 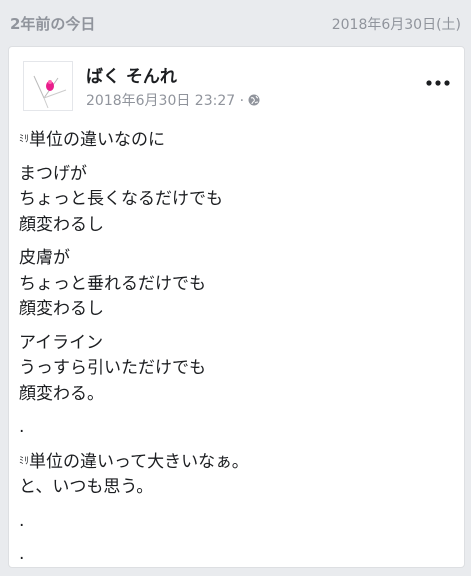 What do you see at coordinates (121, 199) in the screenshot?
I see `text-line: ちょっと長くなるだけでも` at bounding box center [121, 199].